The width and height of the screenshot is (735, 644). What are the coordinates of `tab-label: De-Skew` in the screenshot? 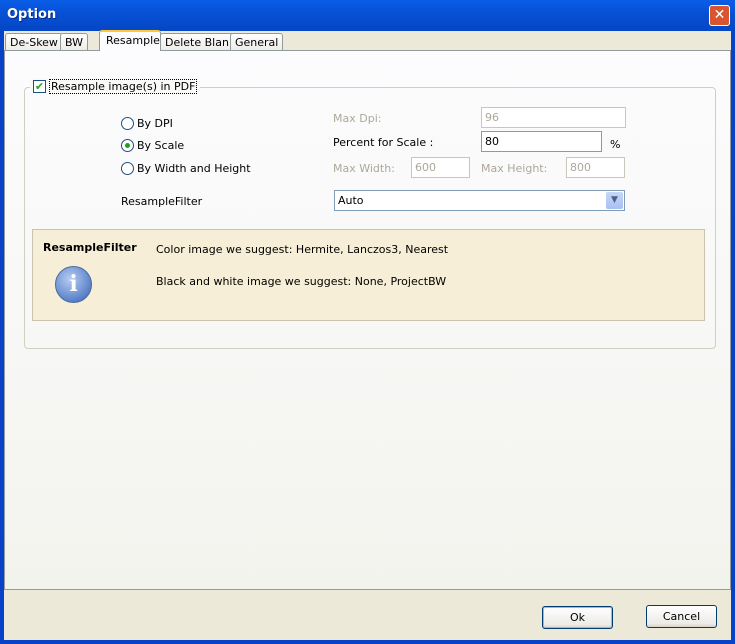 It's located at (34, 42).